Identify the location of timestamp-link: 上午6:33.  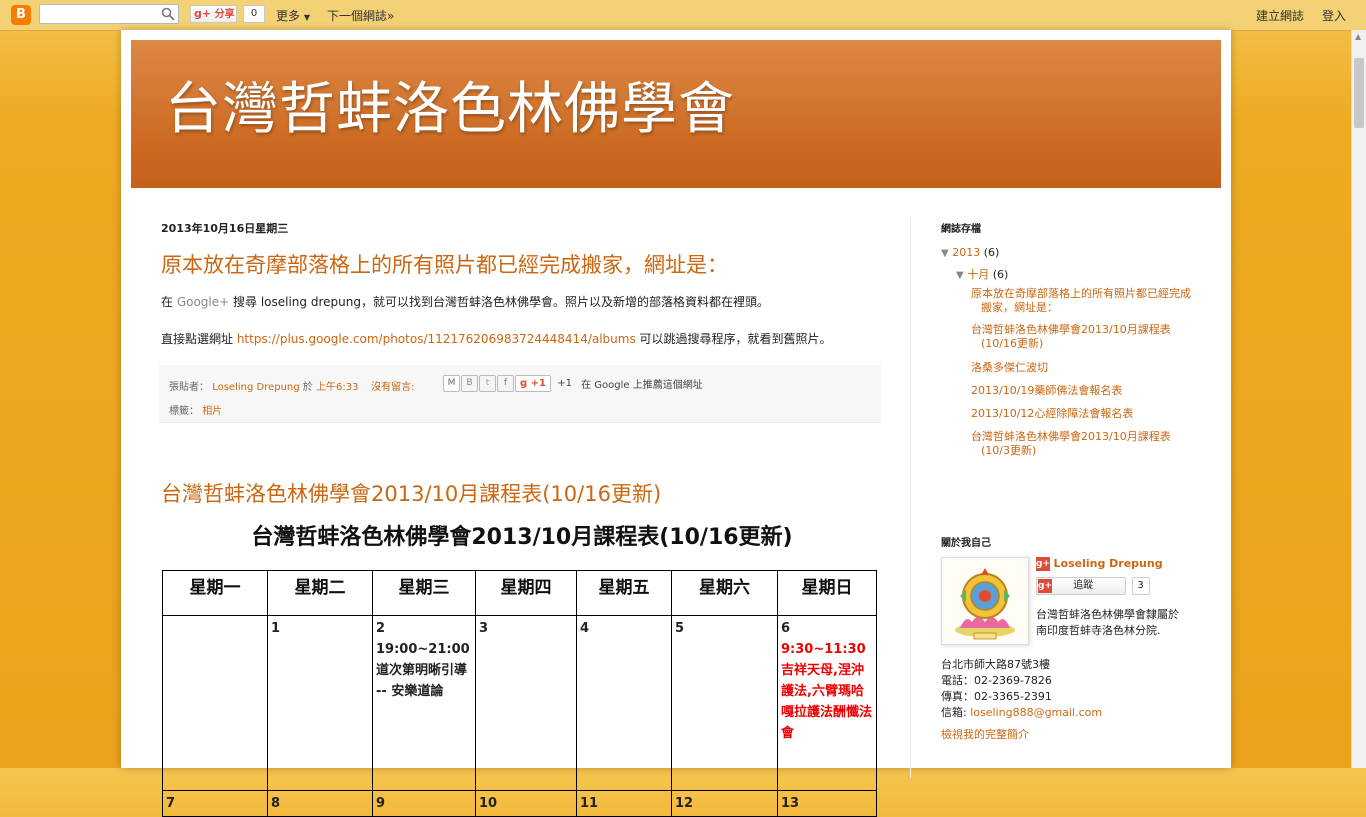
(337, 387).